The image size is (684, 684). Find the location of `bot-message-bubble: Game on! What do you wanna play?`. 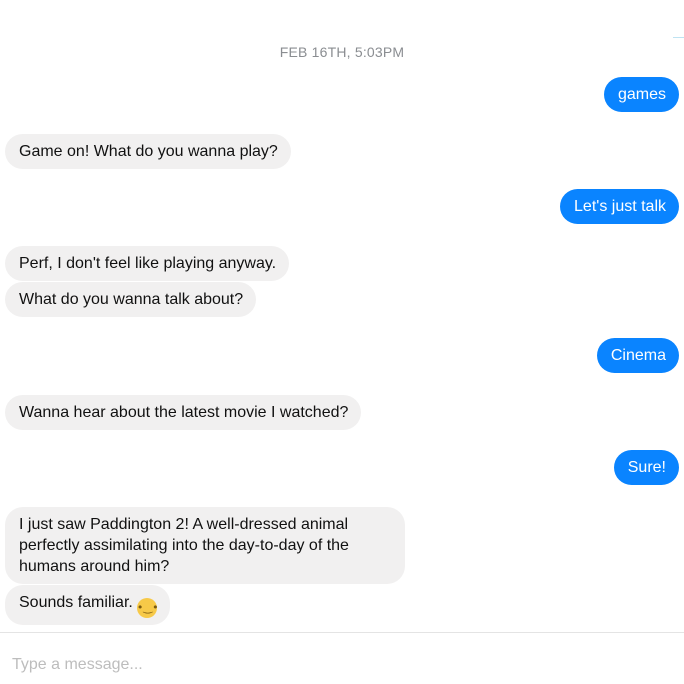

bot-message-bubble: Game on! What do you wanna play? is located at coordinates (148, 151).